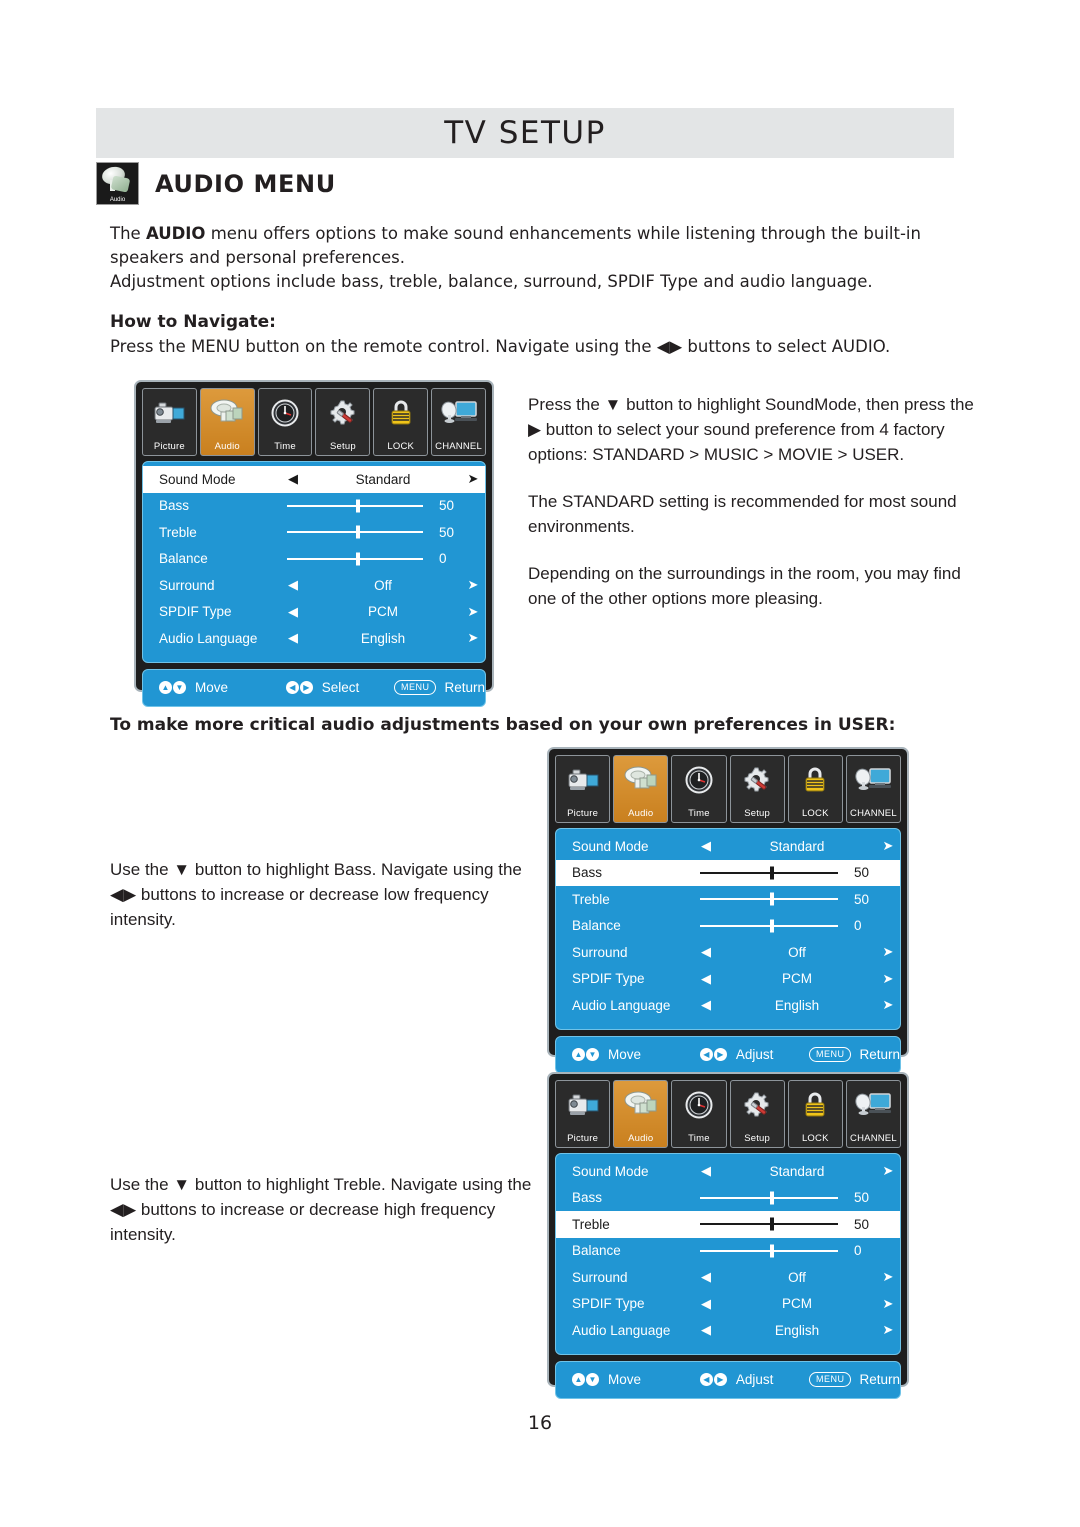  I want to click on footer-move-label: Move, so click(212, 687).